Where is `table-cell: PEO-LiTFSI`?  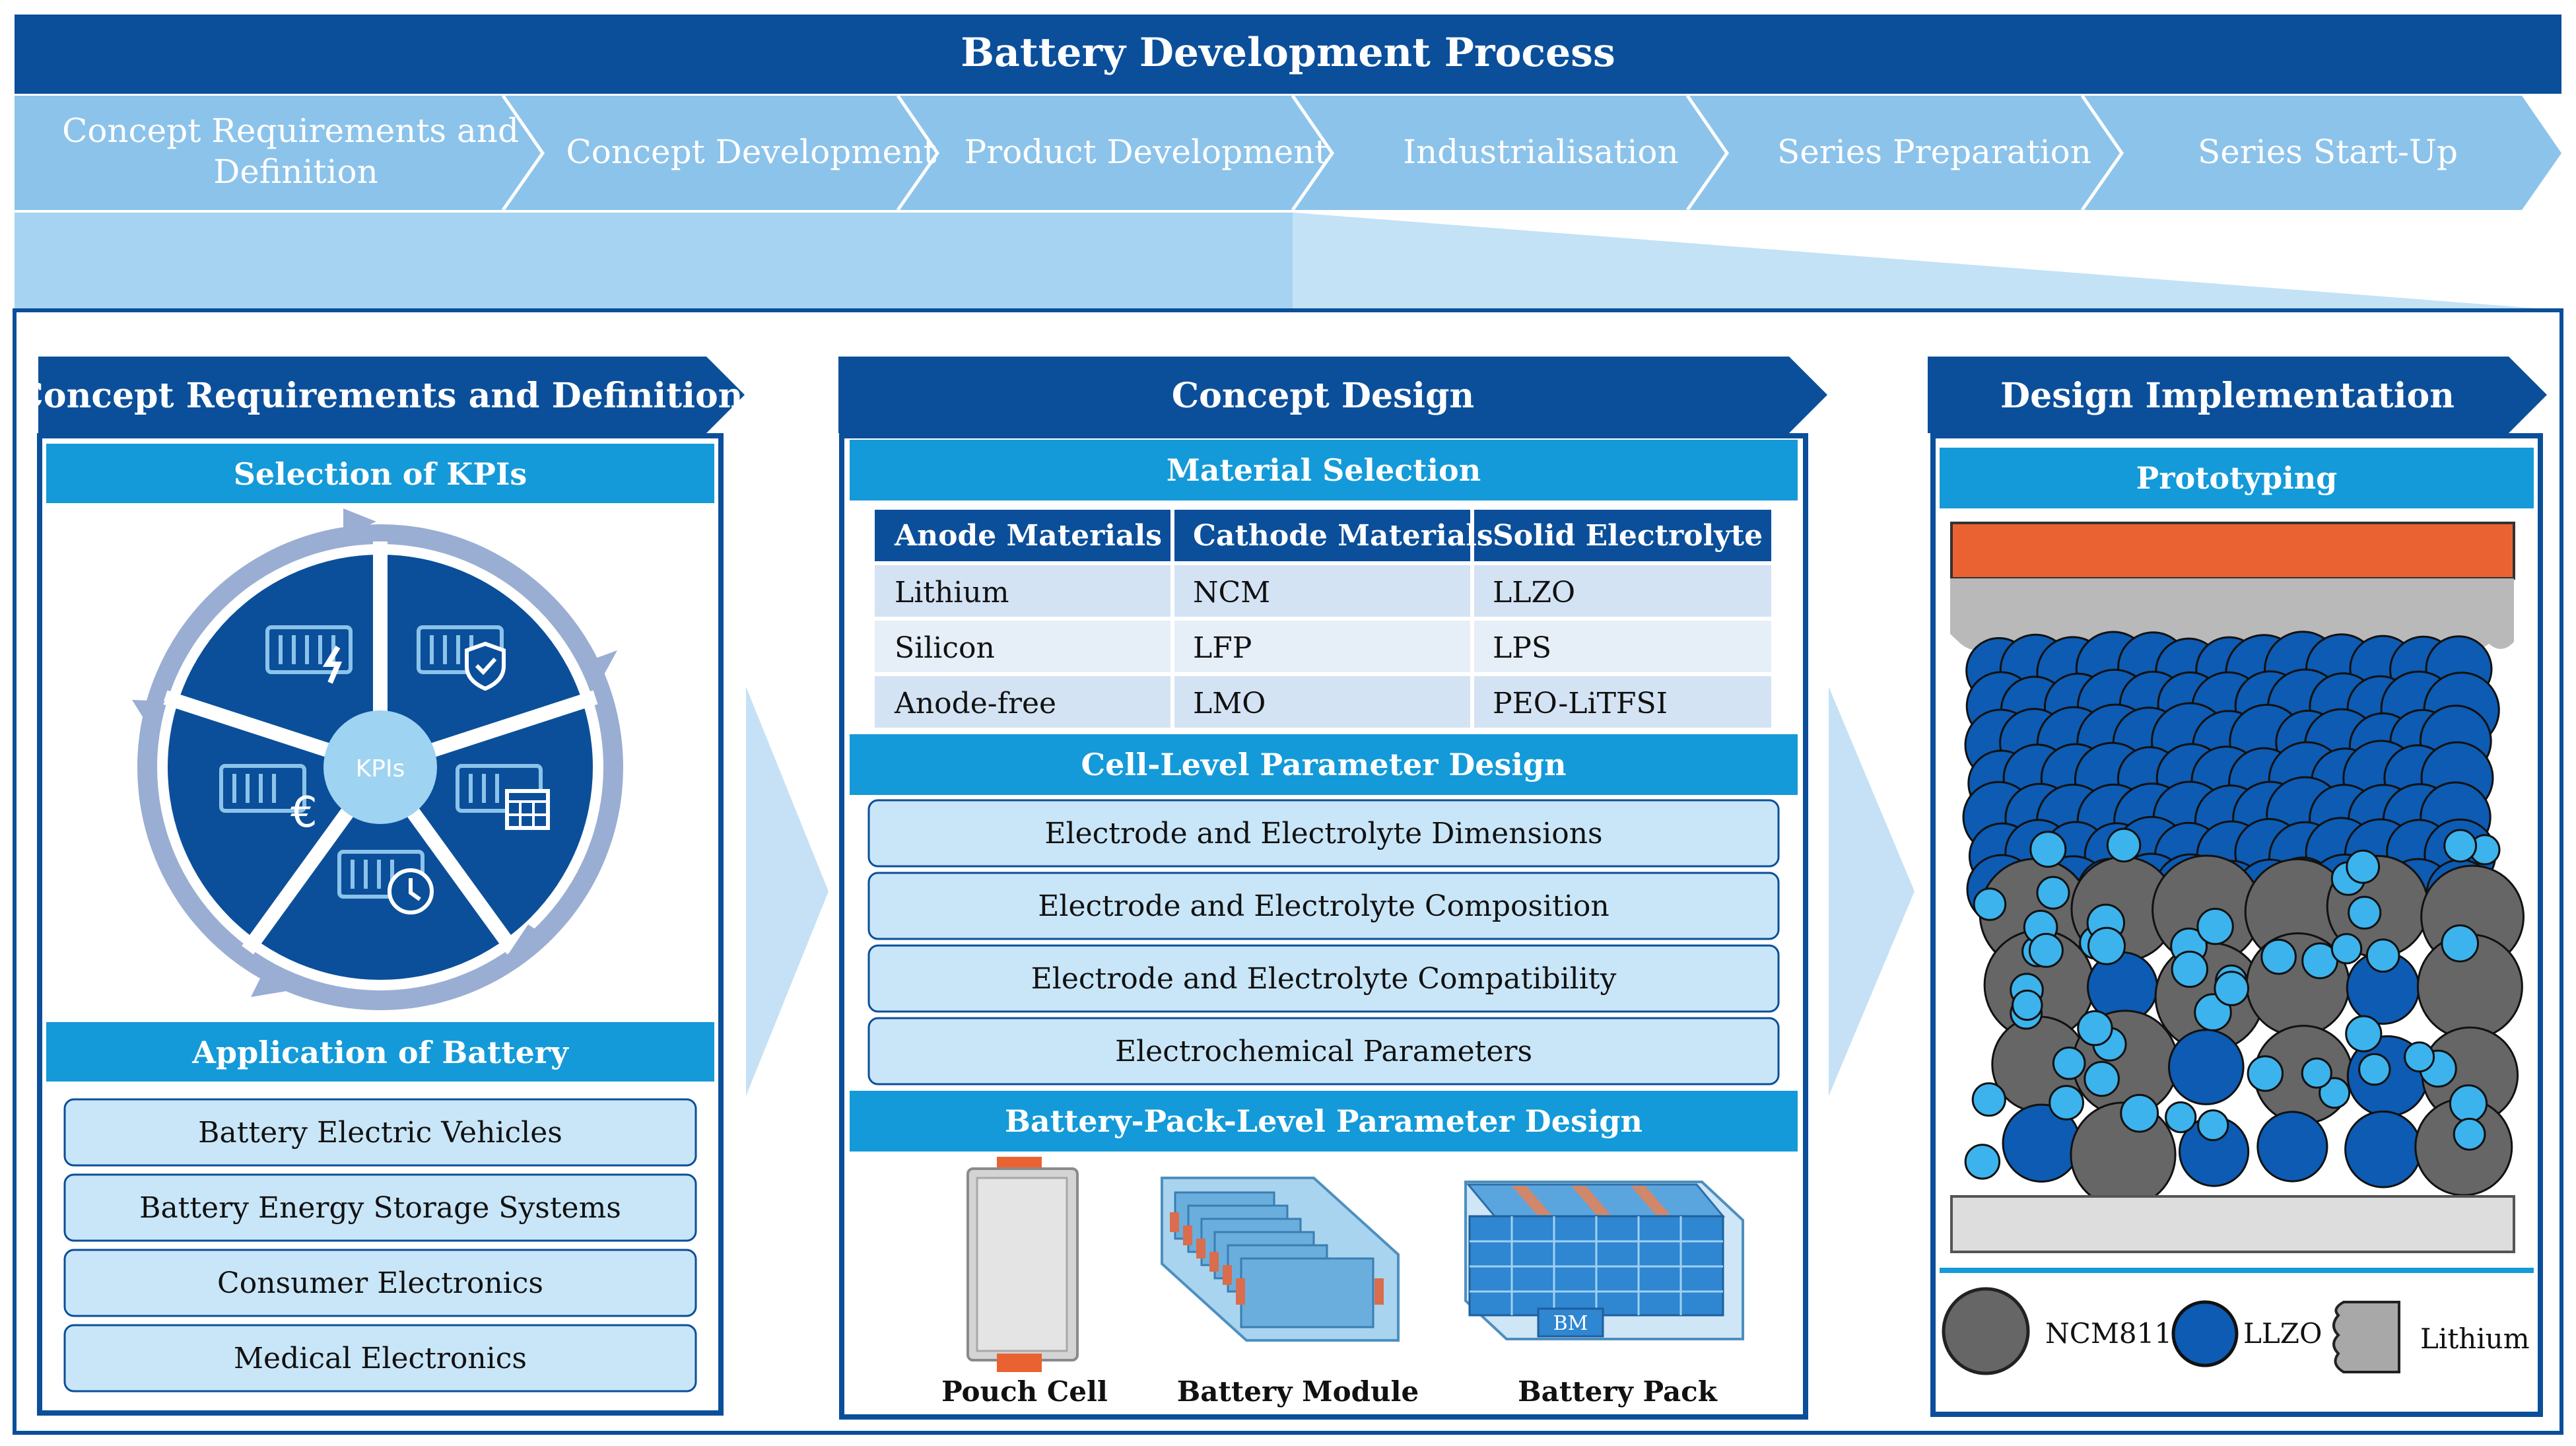
table-cell: PEO-LiTFSI is located at coordinates (1581, 703).